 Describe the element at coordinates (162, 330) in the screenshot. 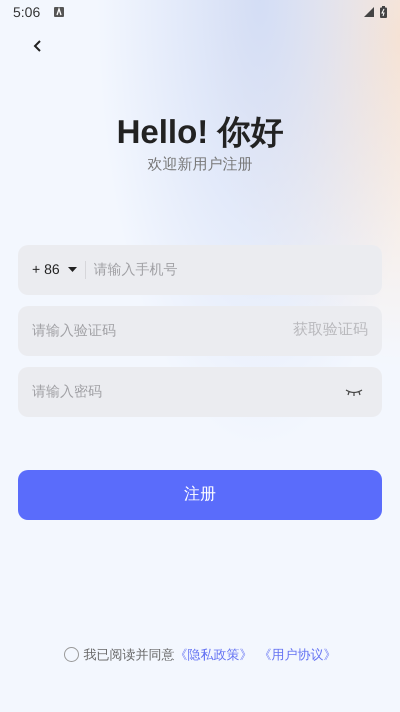

I see `code-input: 请输入验证码` at that location.